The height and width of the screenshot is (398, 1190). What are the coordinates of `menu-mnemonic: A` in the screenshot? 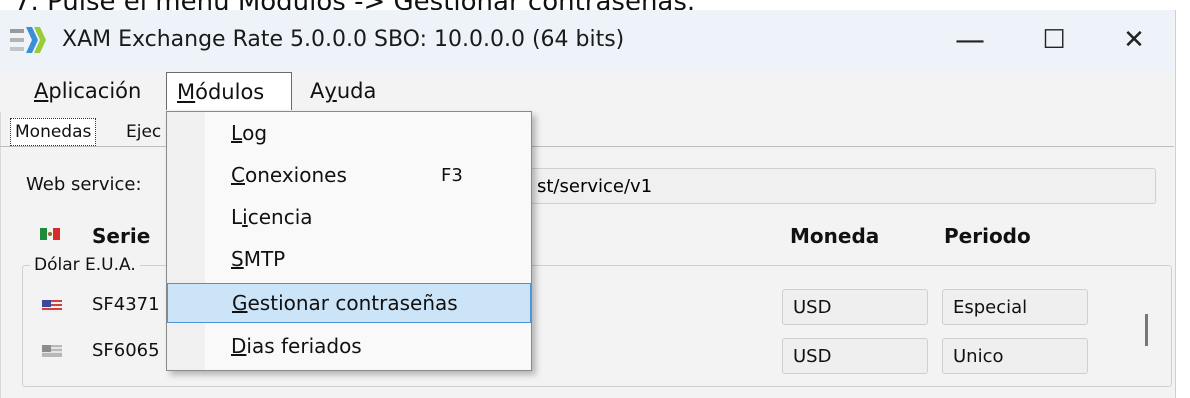 It's located at (41, 91).